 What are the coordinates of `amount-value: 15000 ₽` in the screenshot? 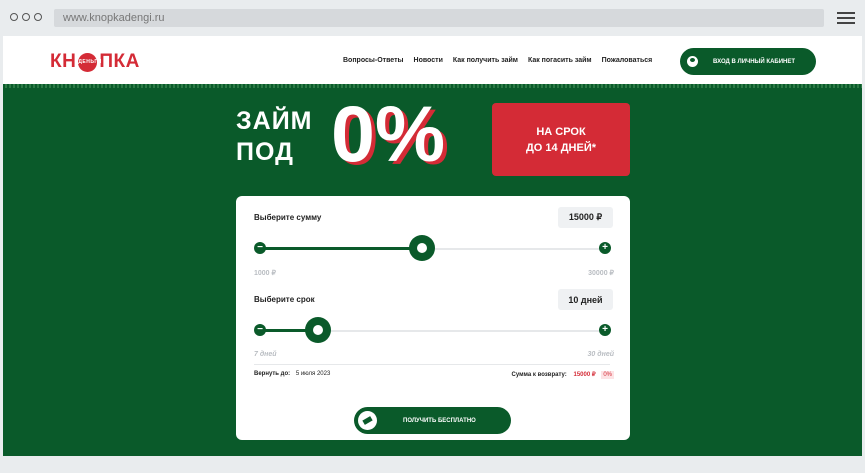 It's located at (585, 217).